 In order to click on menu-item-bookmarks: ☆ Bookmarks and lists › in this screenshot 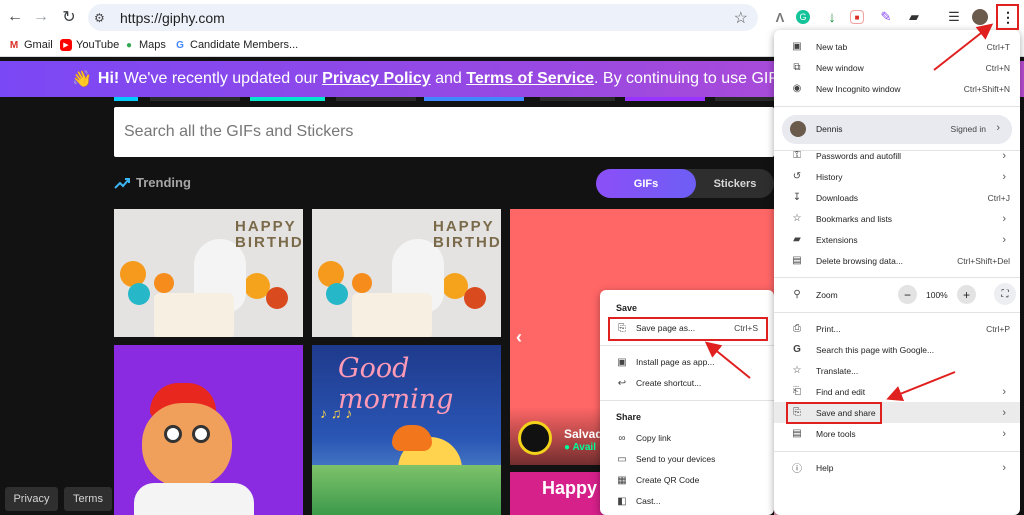, I will do `click(897, 218)`.